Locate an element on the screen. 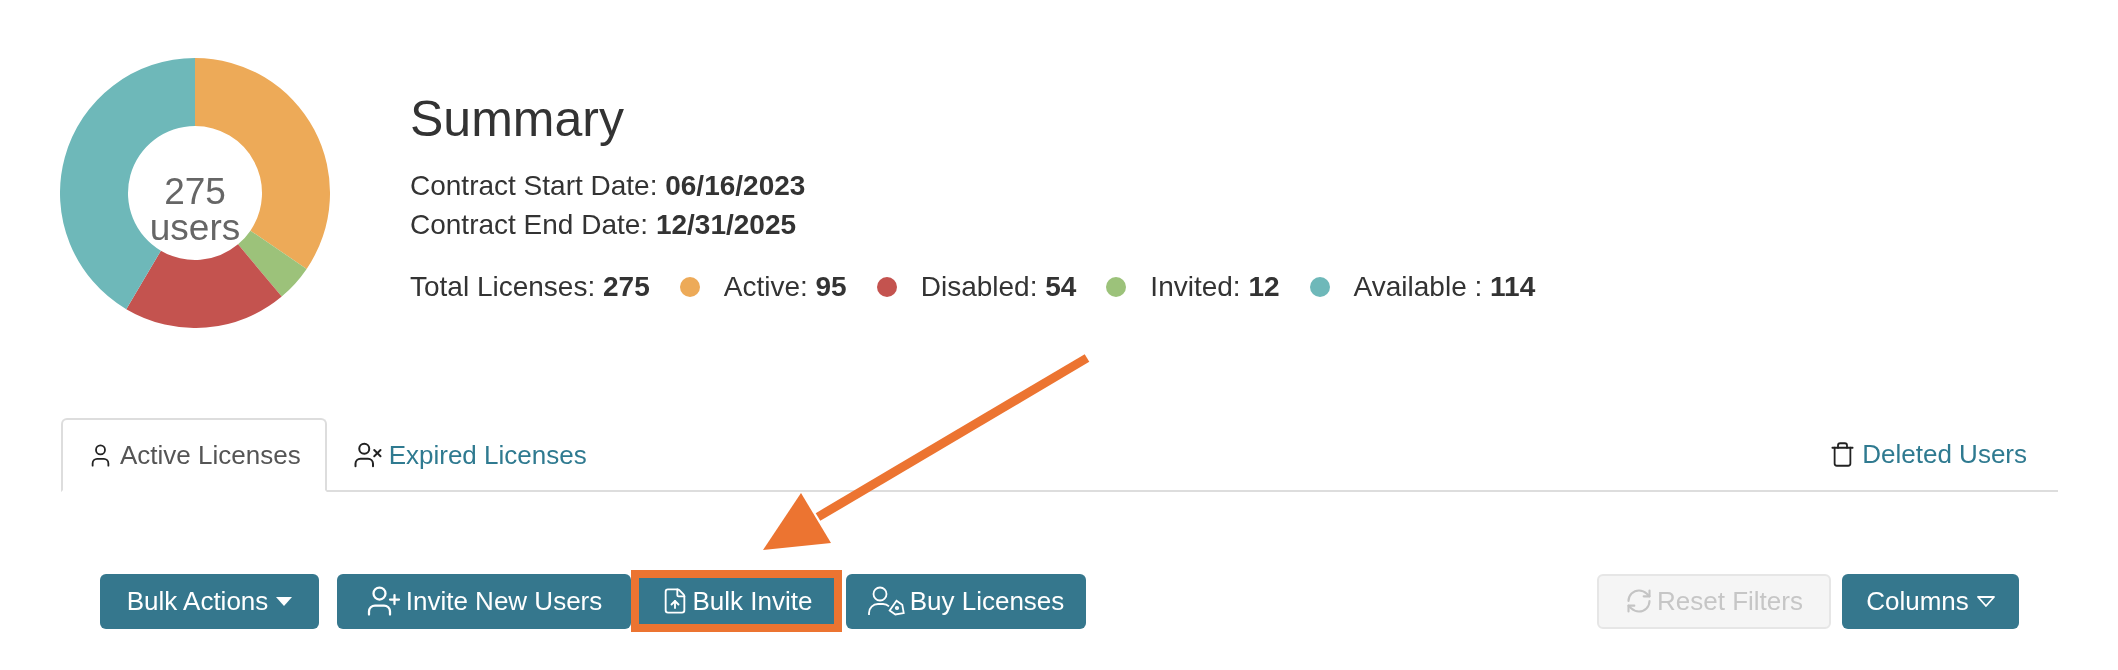 The height and width of the screenshot is (670, 2118). buy-licenses-button: Buy Licenses is located at coordinates (966, 601).